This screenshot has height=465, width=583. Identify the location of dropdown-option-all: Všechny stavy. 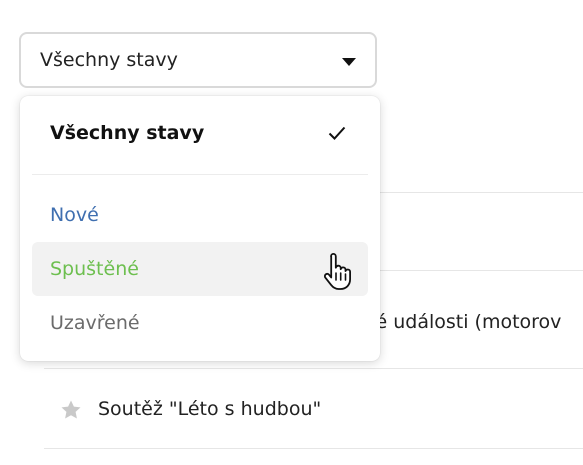
(127, 133).